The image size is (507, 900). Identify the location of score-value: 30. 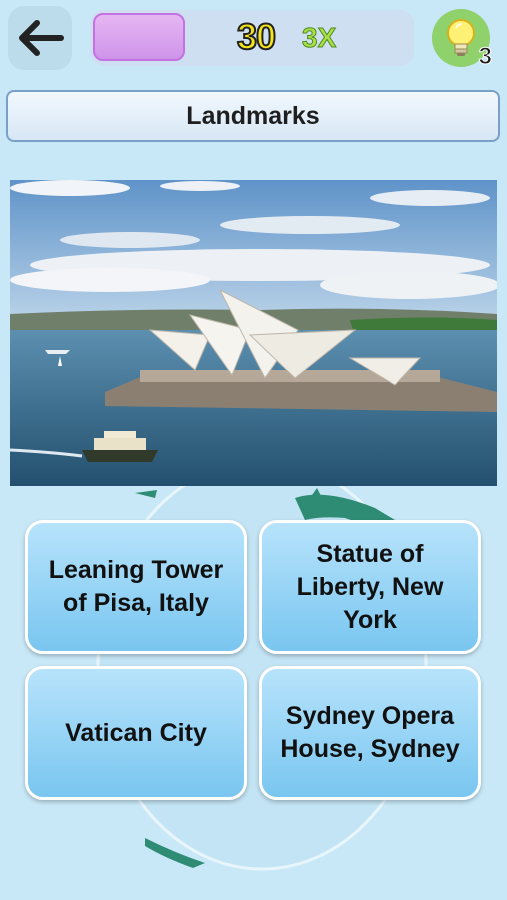
(256, 36).